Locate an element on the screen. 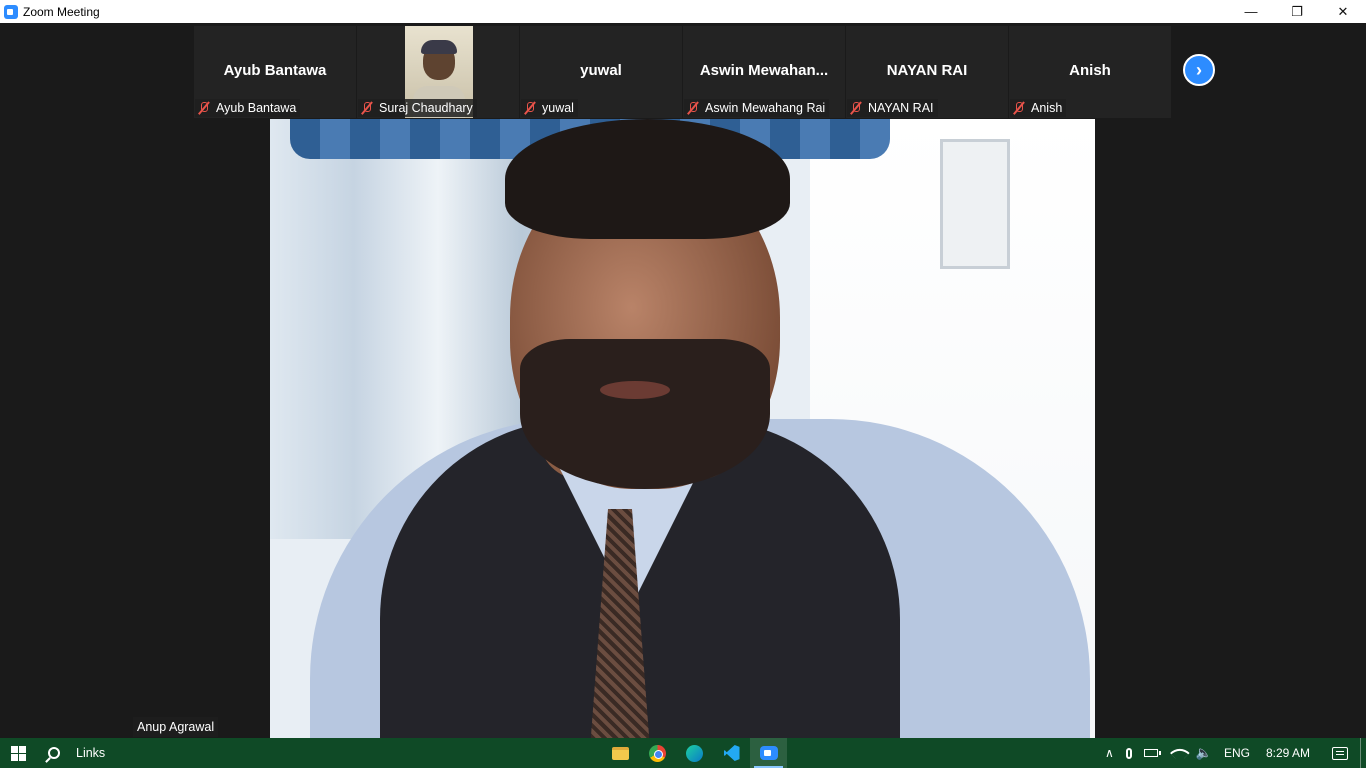 The height and width of the screenshot is (768, 1366). participant-tile: NAYAN RAI NAYAN RAI is located at coordinates (927, 72).